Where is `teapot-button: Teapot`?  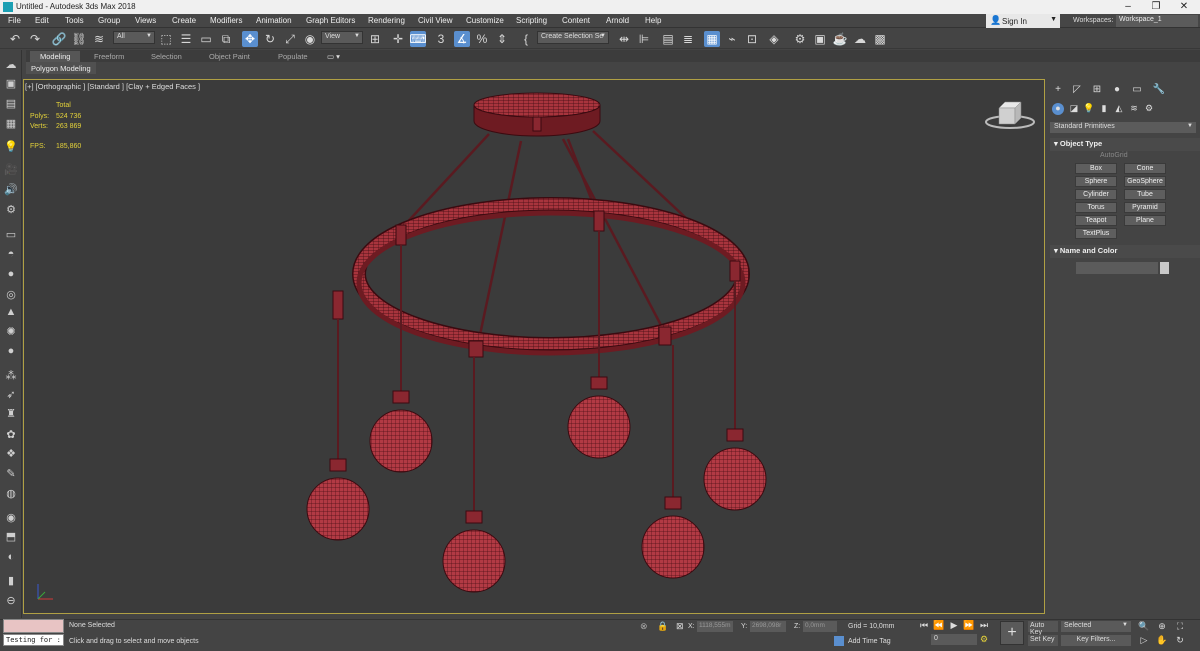
teapot-button: Teapot is located at coordinates (1096, 220).